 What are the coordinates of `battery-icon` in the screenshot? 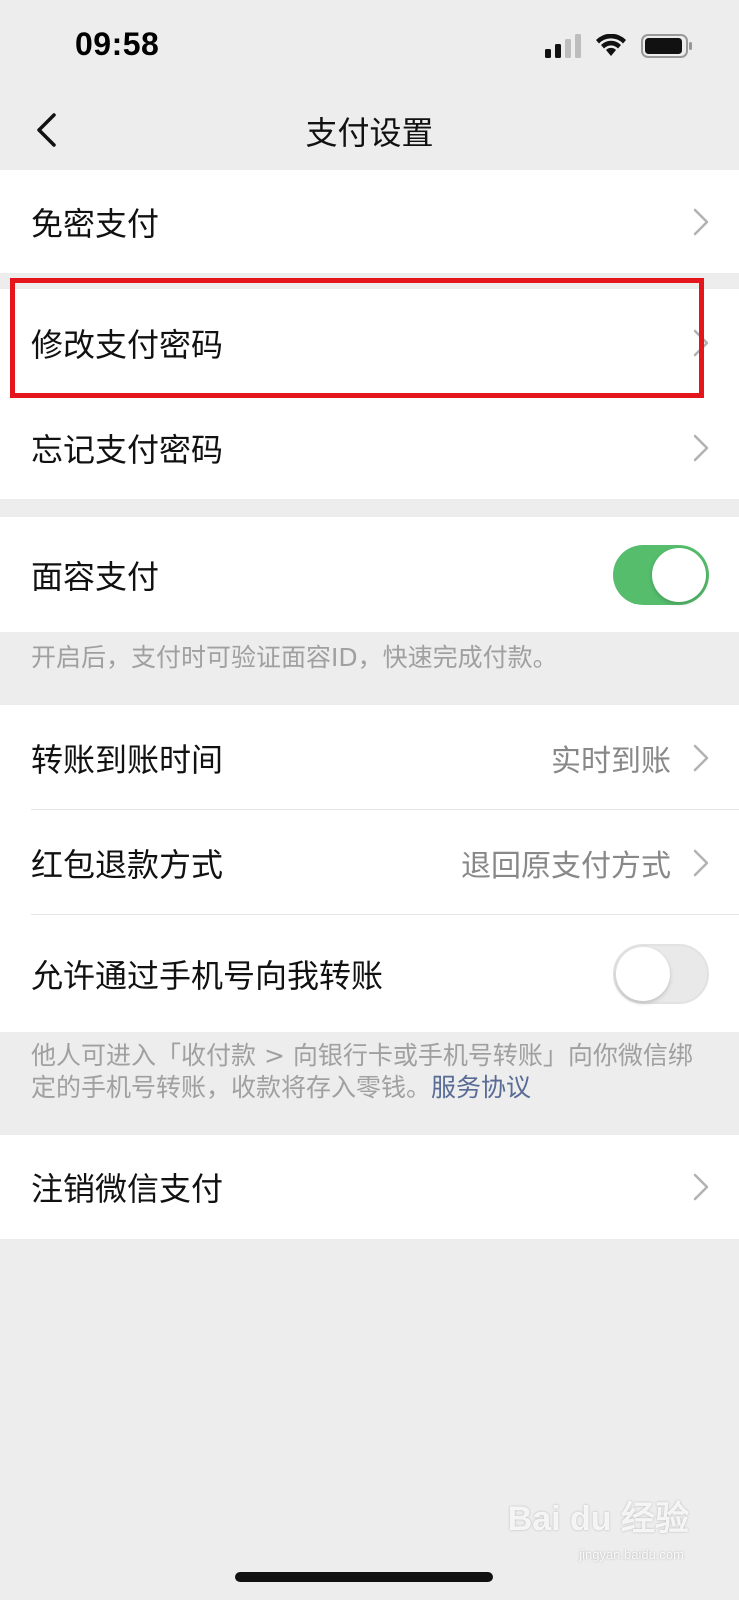 It's located at (666, 46).